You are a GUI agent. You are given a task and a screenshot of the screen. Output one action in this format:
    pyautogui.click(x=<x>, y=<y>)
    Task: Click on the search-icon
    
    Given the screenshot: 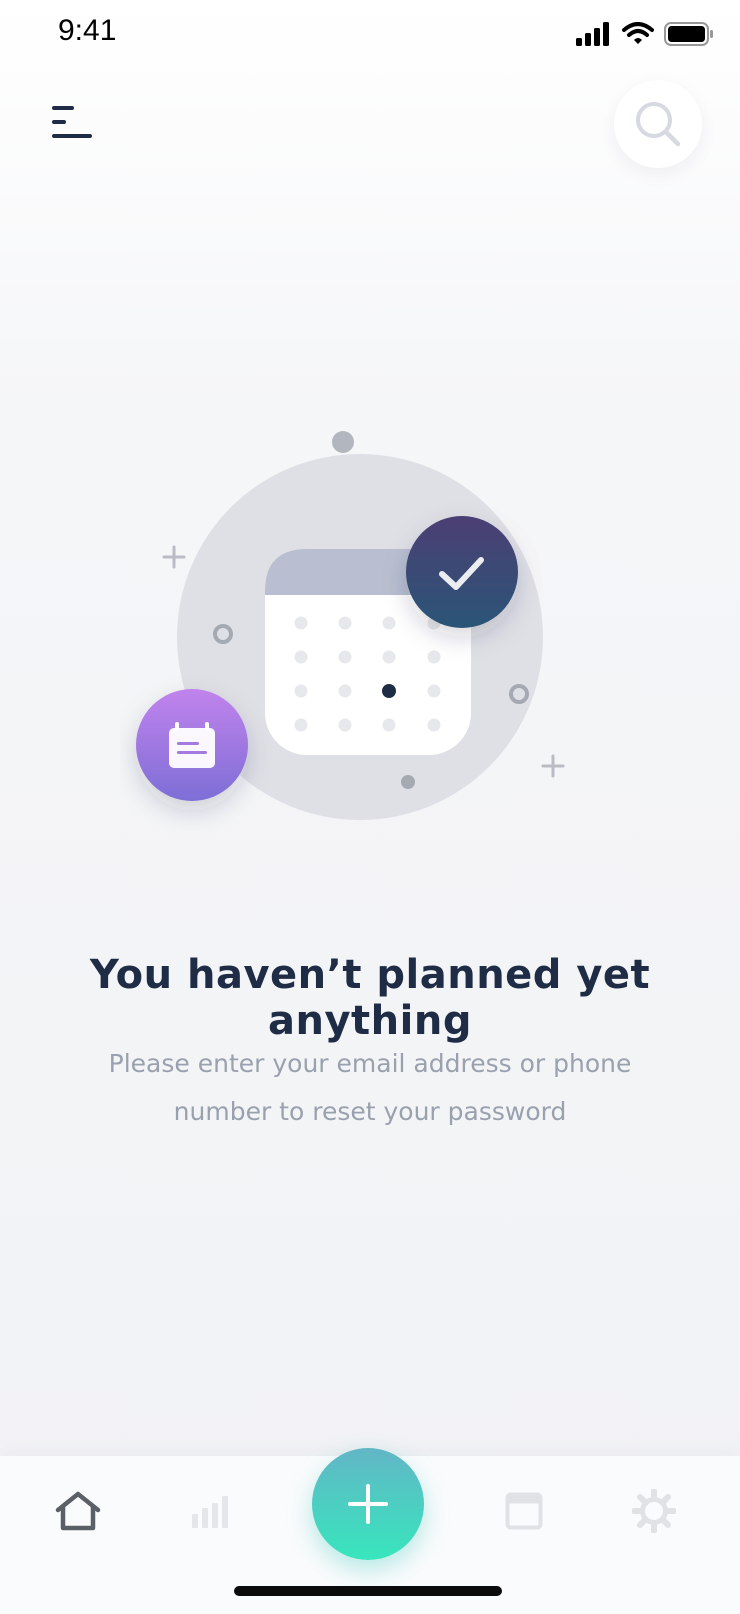 What is the action you would take?
    pyautogui.click(x=658, y=124)
    